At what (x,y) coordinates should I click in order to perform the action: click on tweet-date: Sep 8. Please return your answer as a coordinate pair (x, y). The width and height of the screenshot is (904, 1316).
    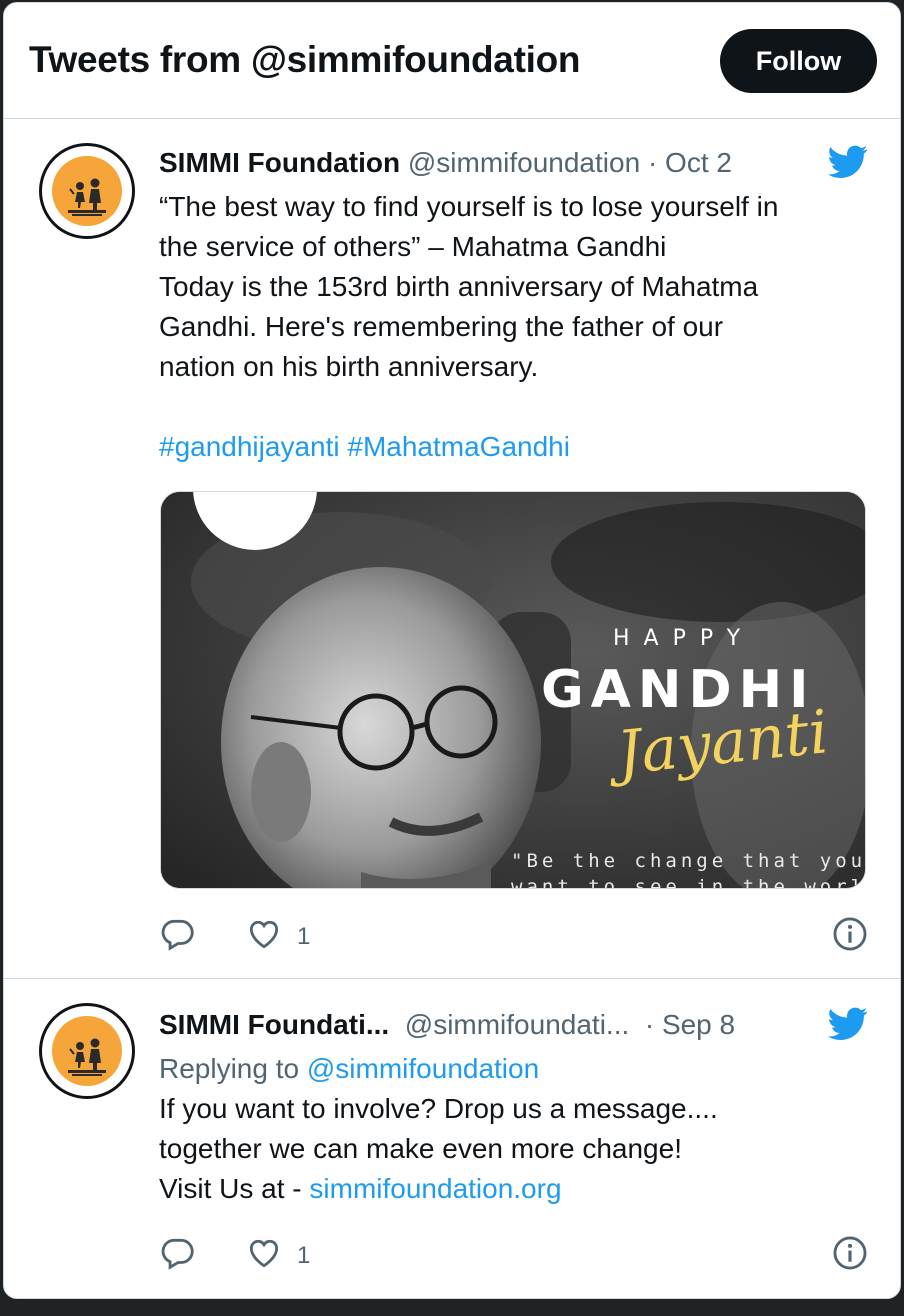
    Looking at the image, I should click on (698, 1024).